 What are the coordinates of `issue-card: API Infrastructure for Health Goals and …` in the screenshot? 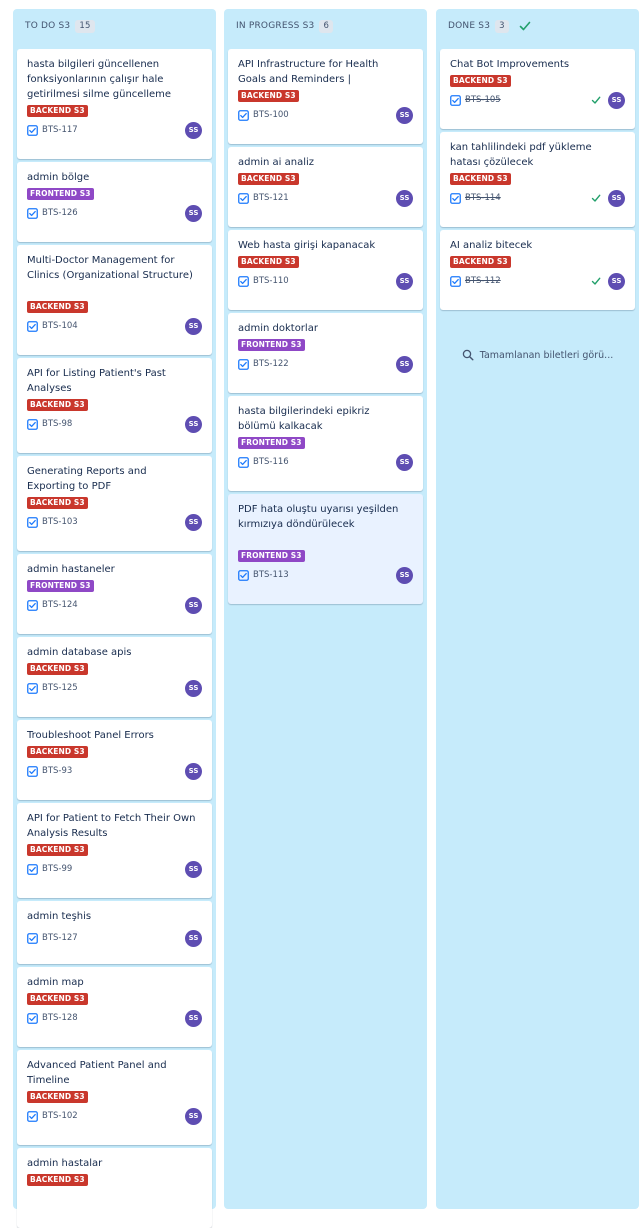 It's located at (325, 96).